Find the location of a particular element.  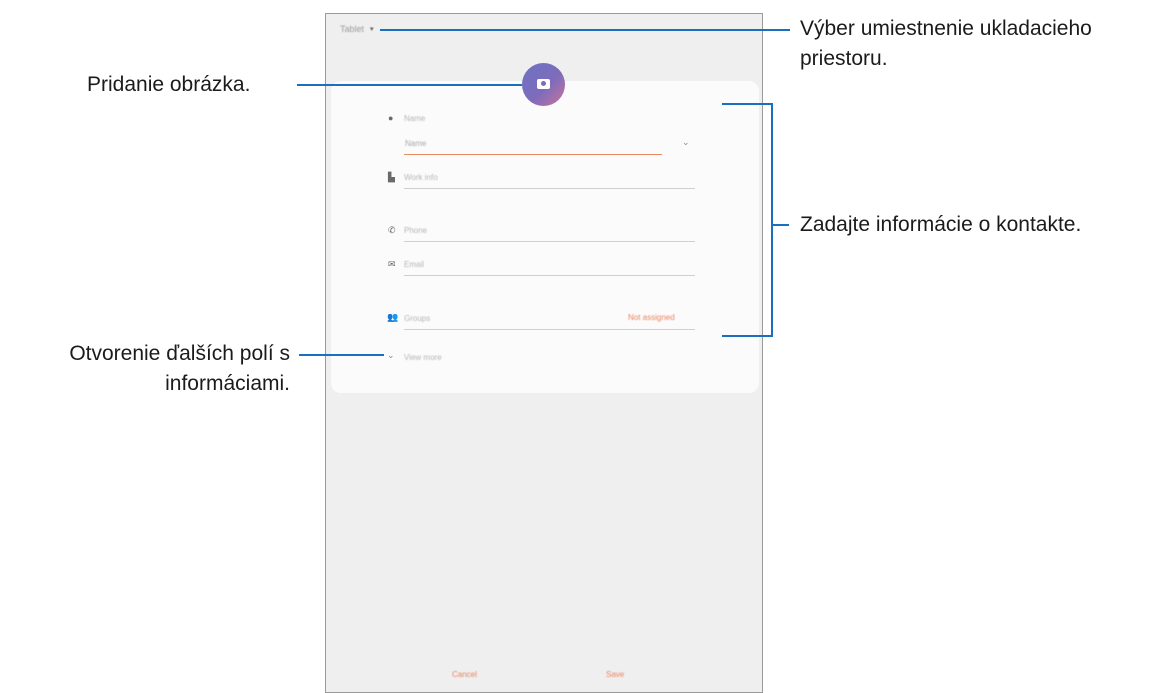

name-field: Name is located at coordinates (415, 143).